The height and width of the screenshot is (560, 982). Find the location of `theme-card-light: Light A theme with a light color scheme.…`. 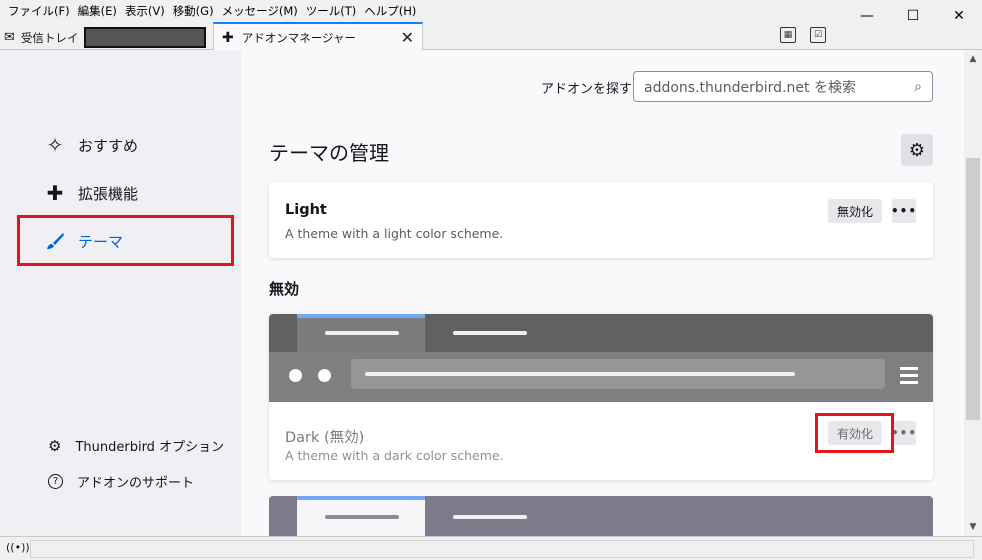

theme-card-light: Light A theme with a light color scheme.… is located at coordinates (601, 220).